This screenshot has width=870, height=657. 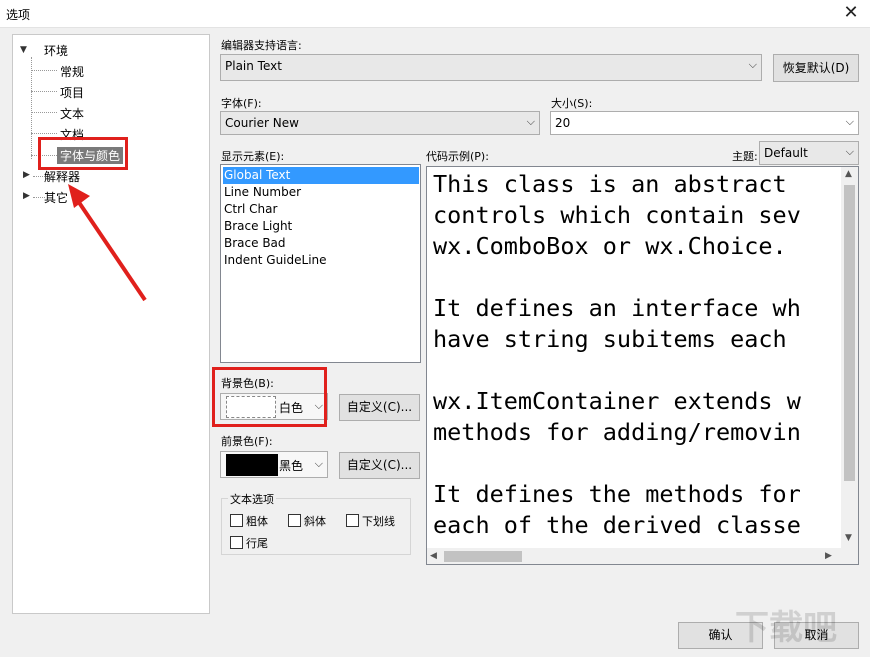 I want to click on title-bar: 选项 ✕, so click(x=435, y=14).